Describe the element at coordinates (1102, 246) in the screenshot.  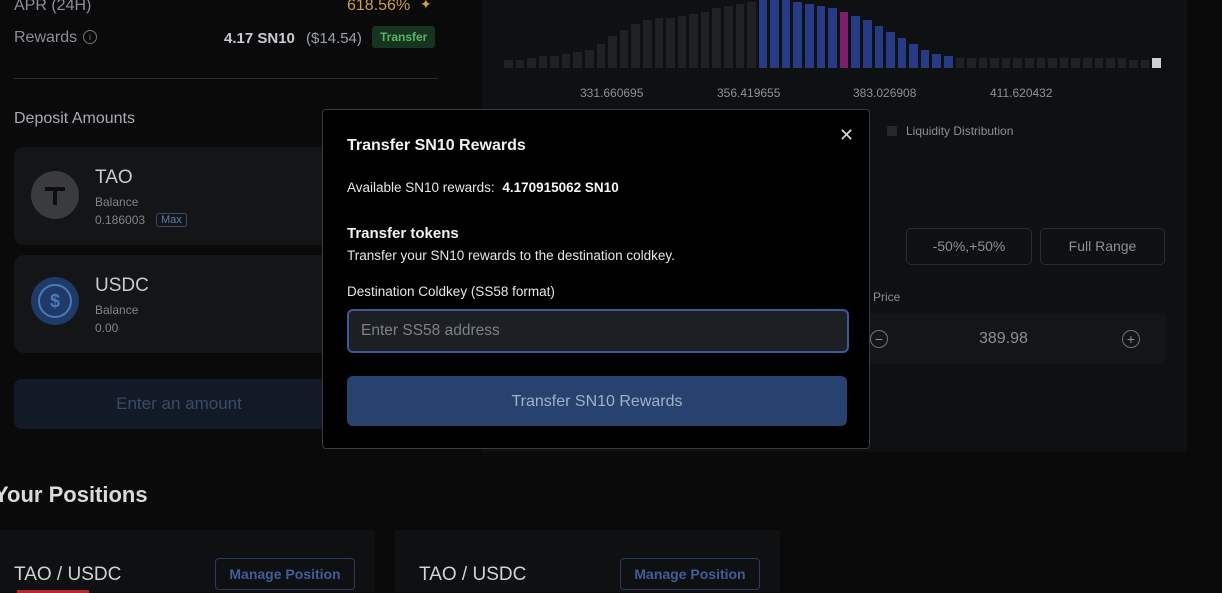
I see `range-button-full: Full Range` at that location.